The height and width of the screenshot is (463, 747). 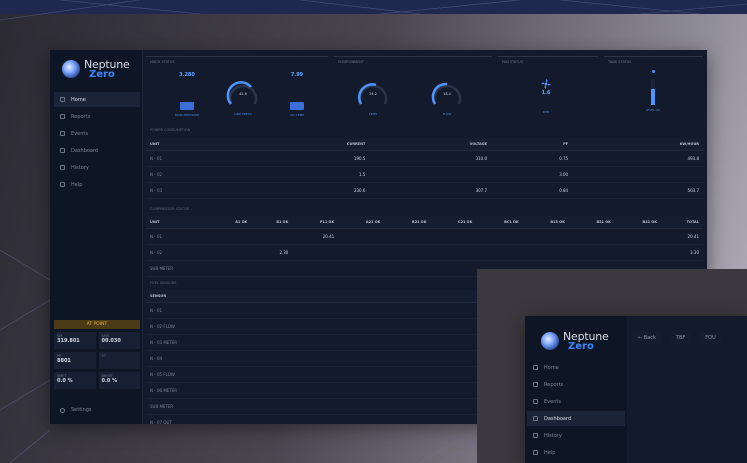 What do you see at coordinates (447, 94) in the screenshot?
I see `gauge-value: 18.4` at bounding box center [447, 94].